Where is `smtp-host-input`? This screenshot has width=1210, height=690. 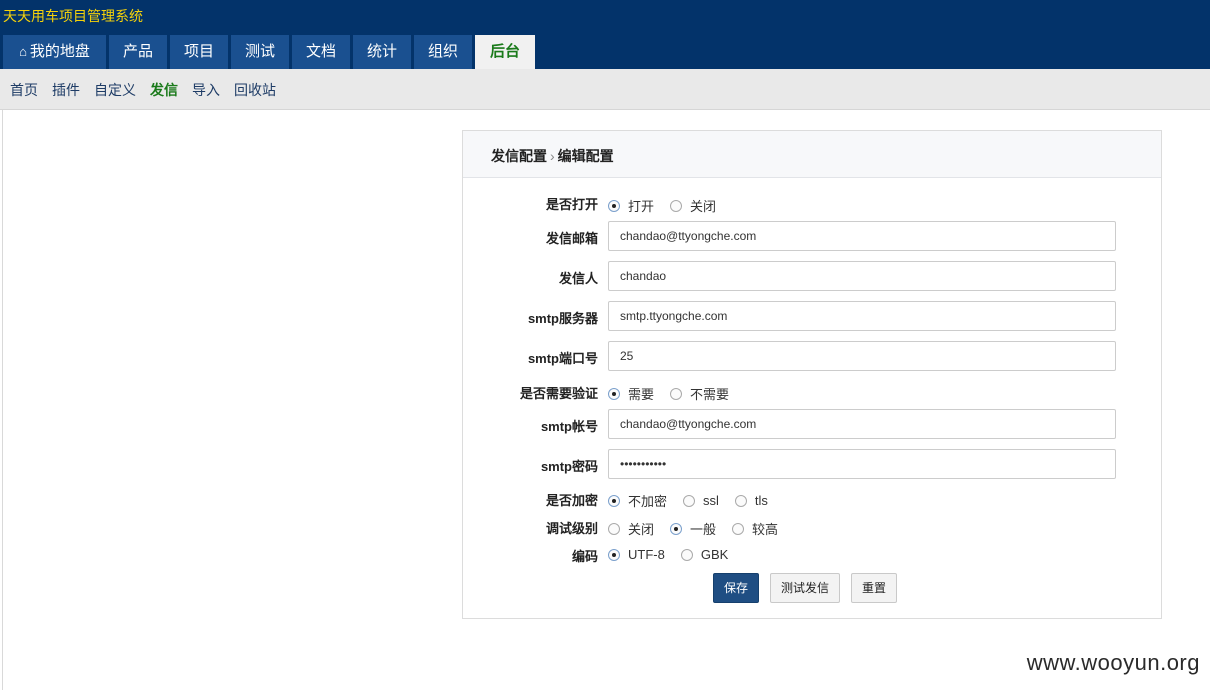
smtp-host-input is located at coordinates (862, 316).